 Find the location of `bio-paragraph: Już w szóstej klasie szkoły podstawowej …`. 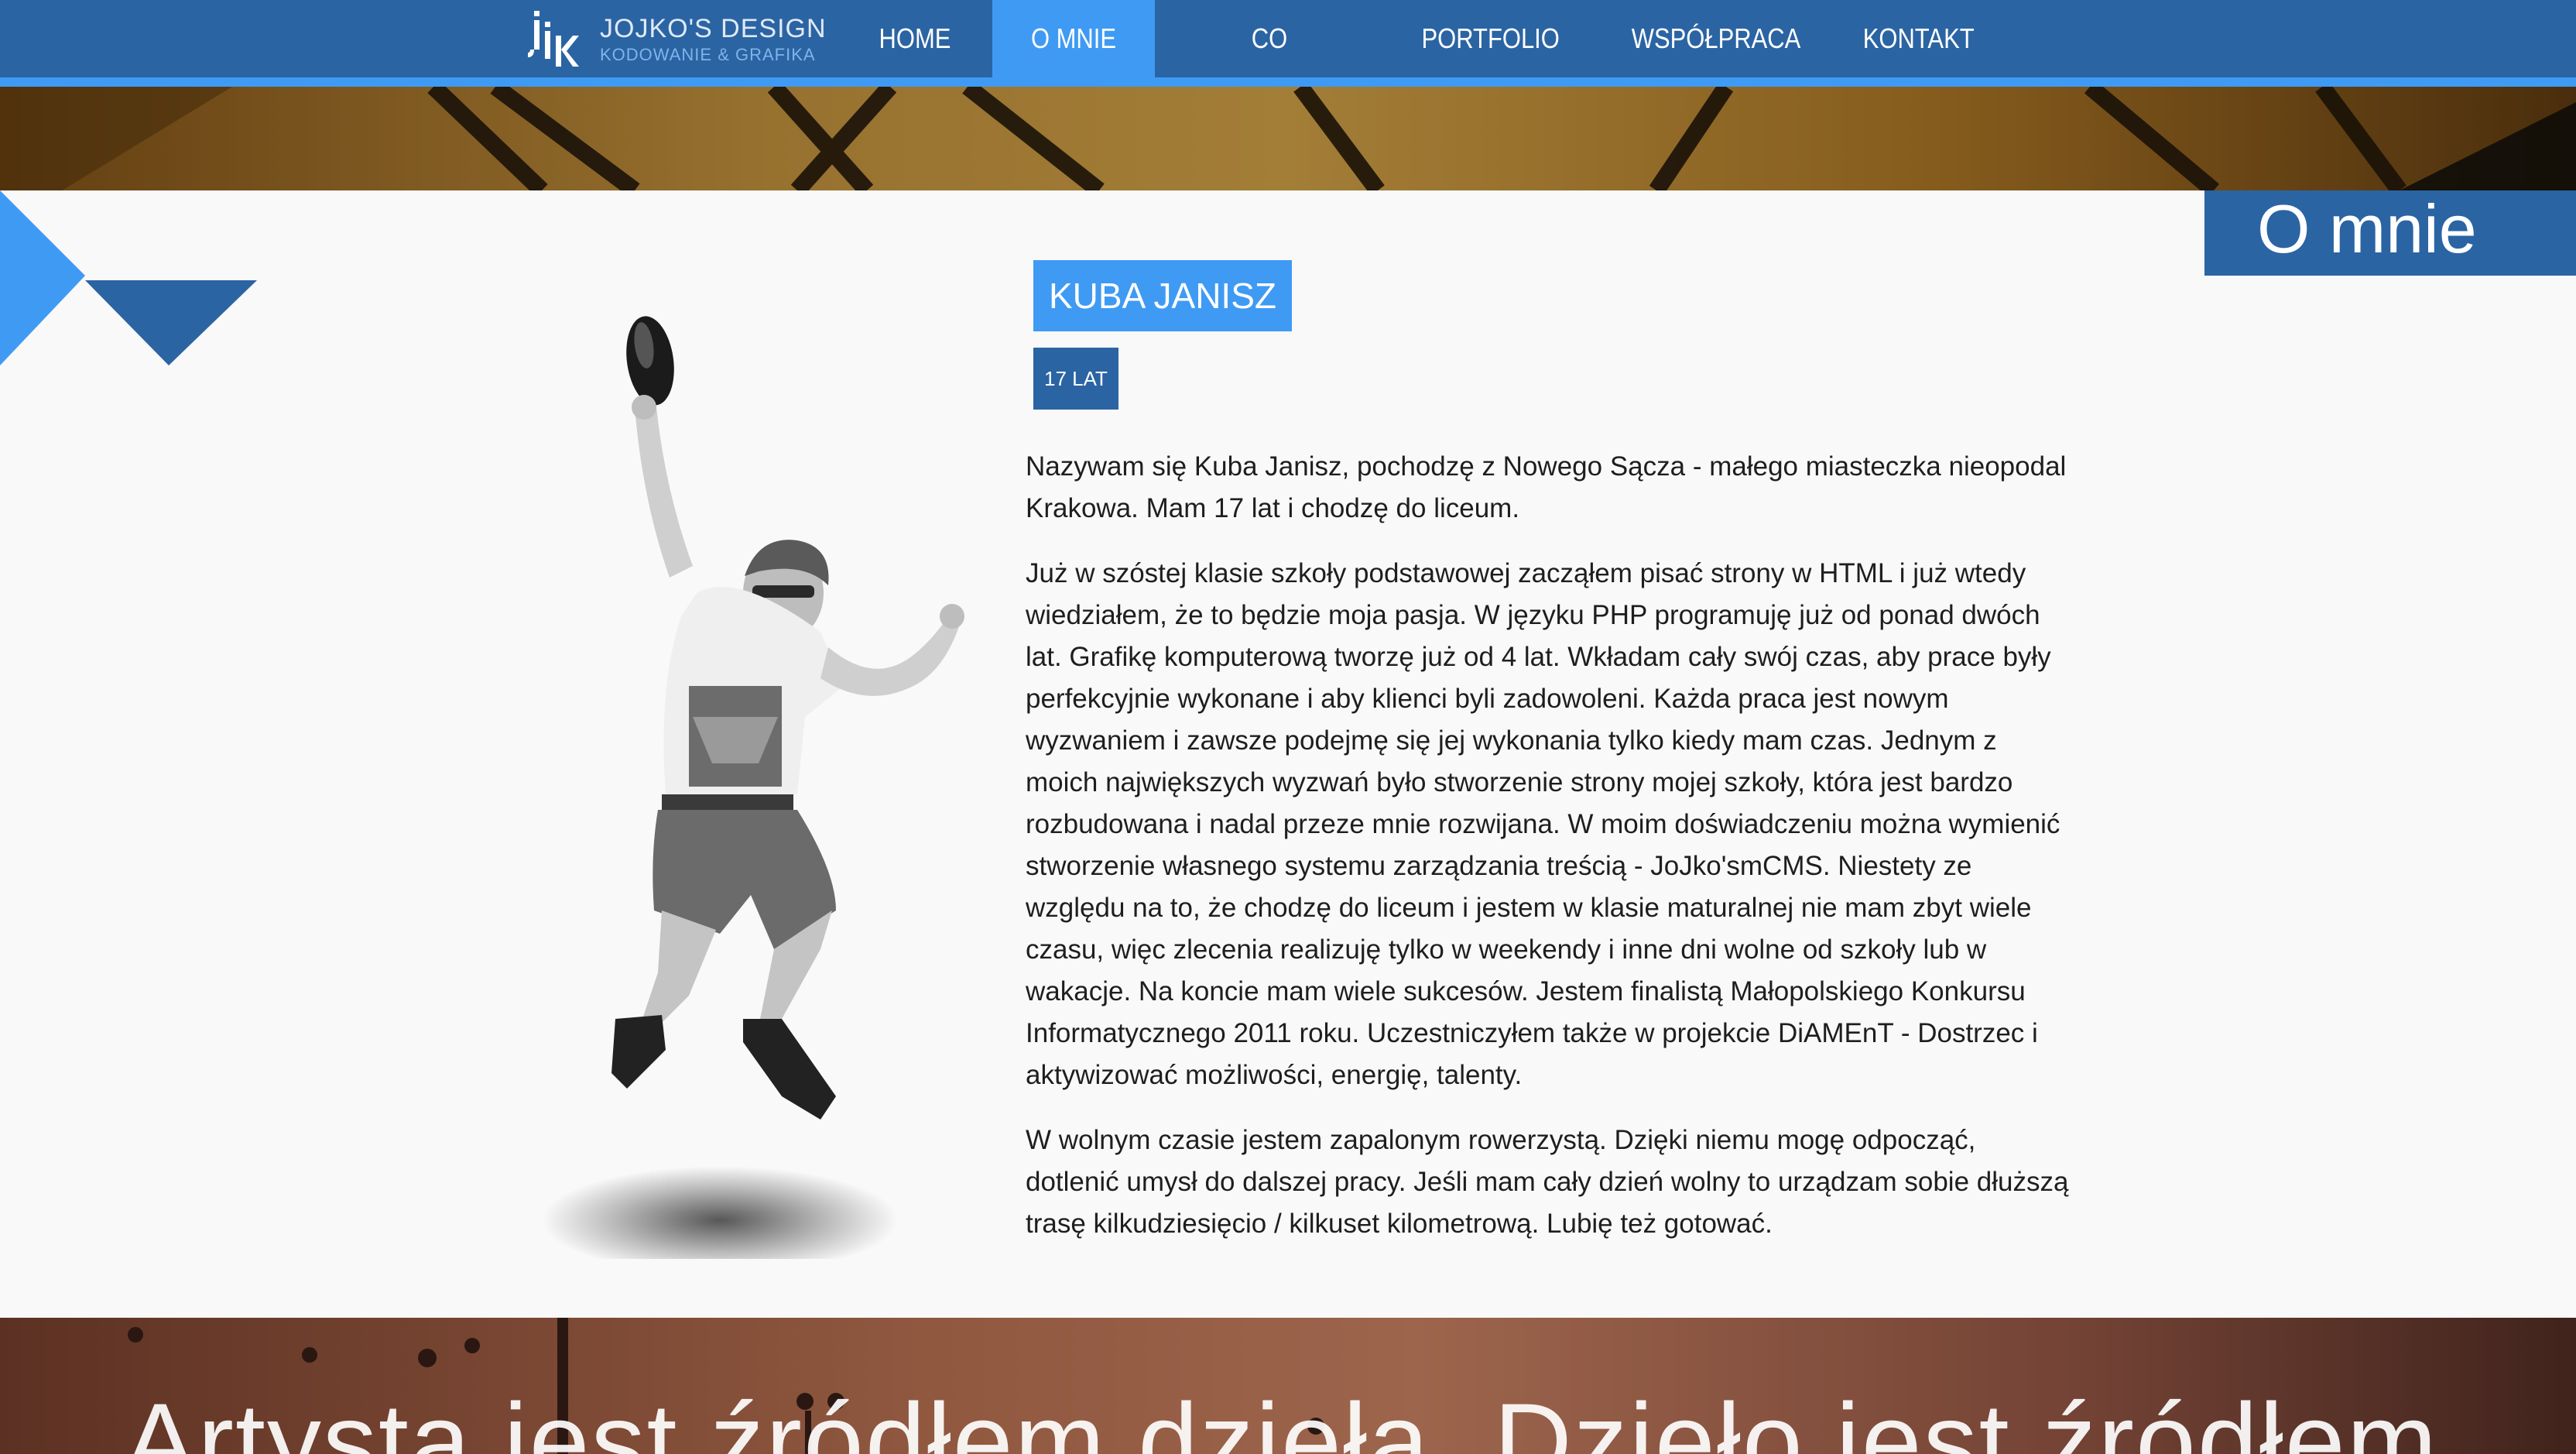

bio-paragraph: Już w szóstej klasie szkoły podstawowej … is located at coordinates (1543, 824).